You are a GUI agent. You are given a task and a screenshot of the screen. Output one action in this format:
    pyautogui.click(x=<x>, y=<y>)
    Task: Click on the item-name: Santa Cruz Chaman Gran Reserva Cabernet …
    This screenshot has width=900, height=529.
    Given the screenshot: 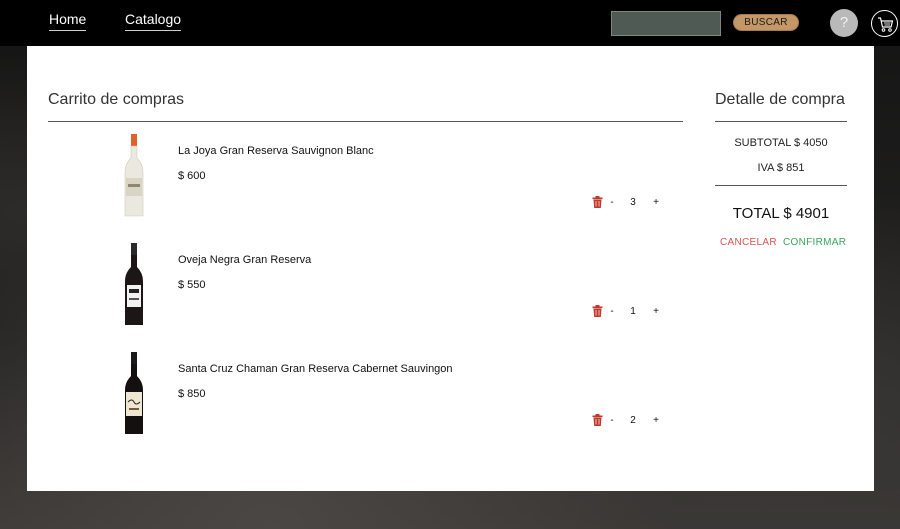 What is the action you would take?
    pyautogui.click(x=315, y=369)
    